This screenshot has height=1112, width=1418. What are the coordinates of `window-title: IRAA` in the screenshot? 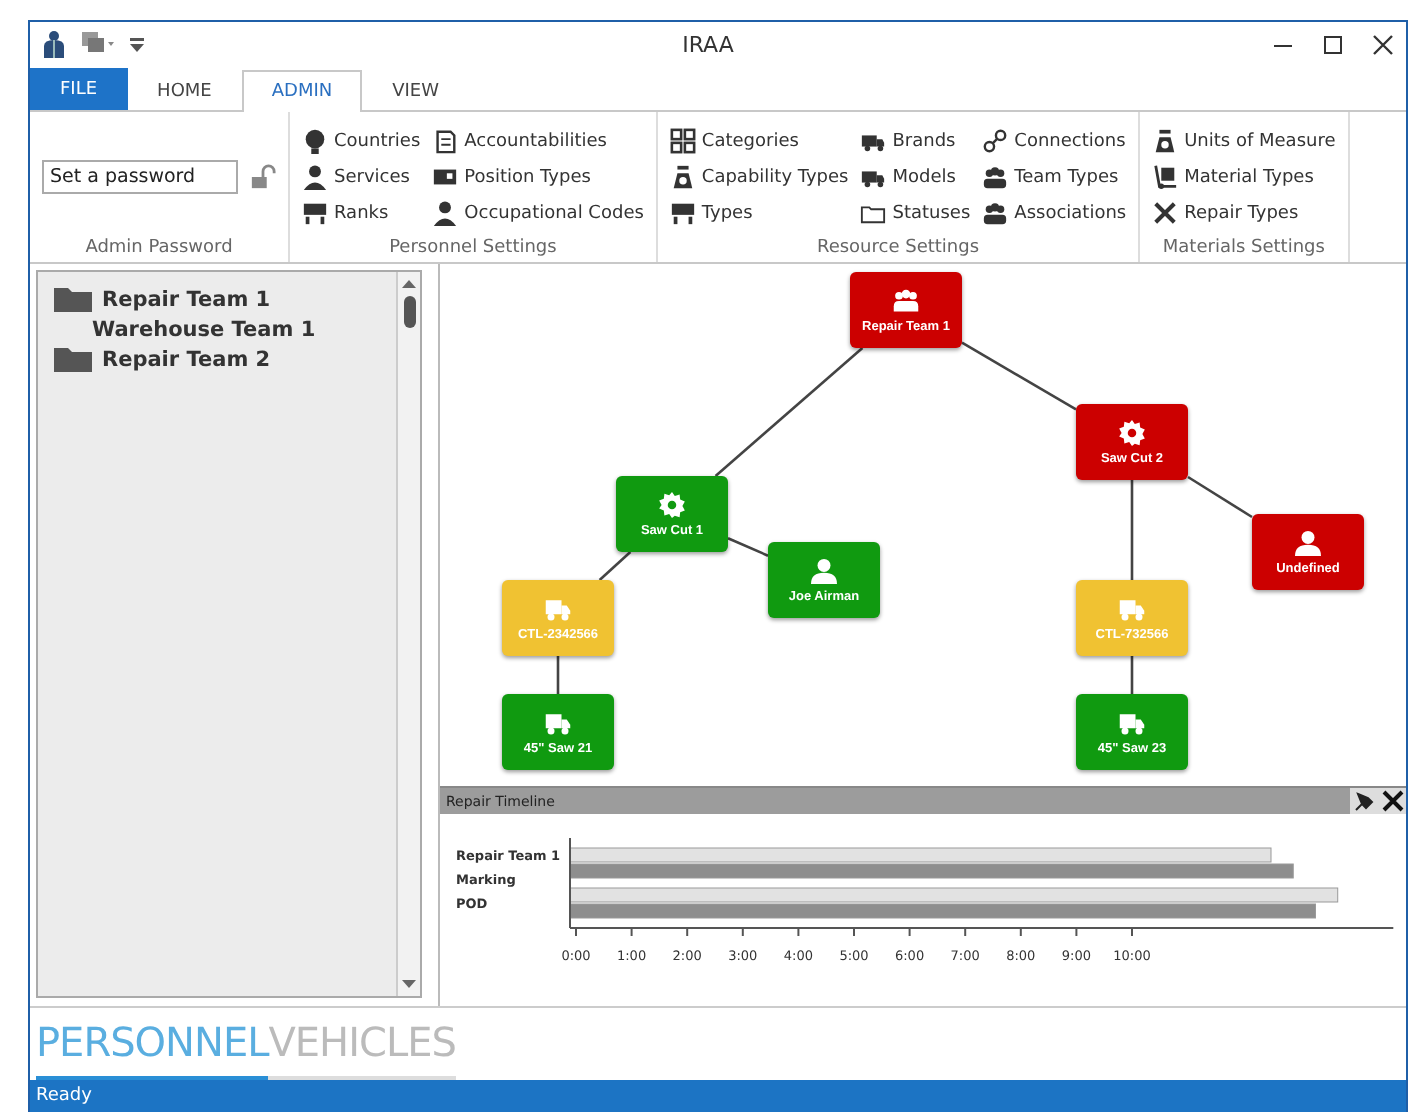 It's located at (708, 44).